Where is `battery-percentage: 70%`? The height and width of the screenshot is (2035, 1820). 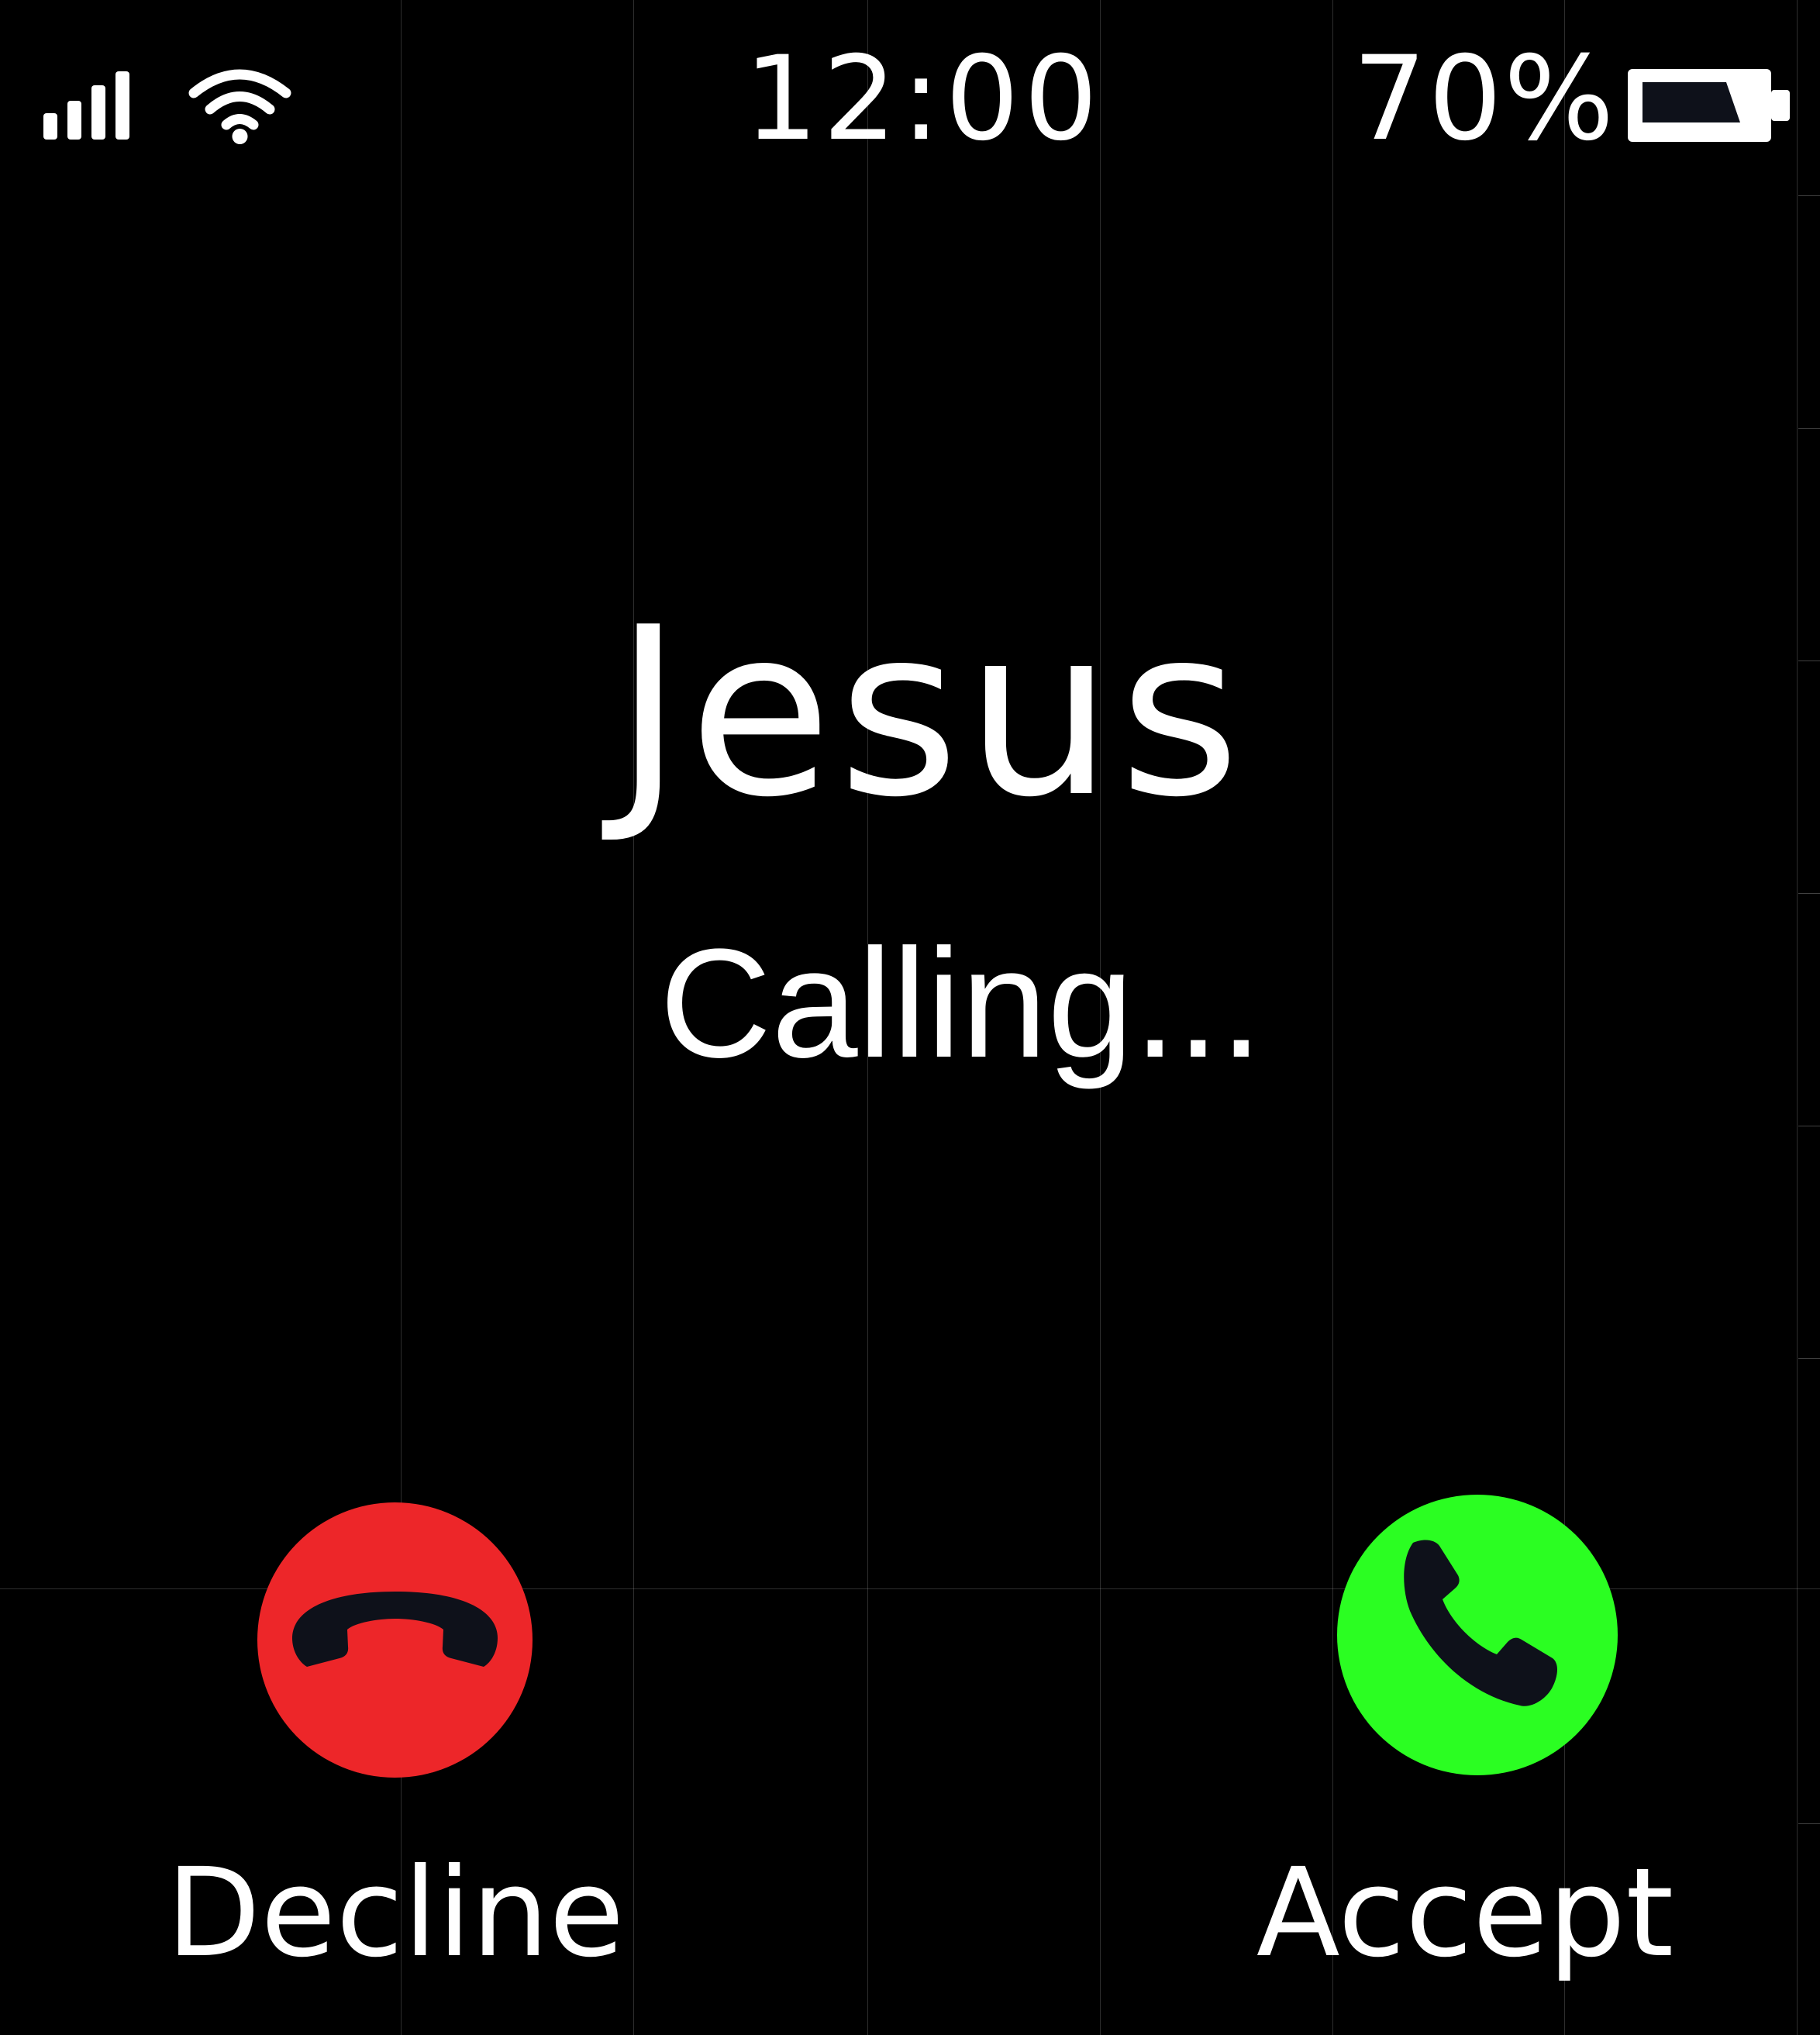 battery-percentage: 70% is located at coordinates (1485, 100).